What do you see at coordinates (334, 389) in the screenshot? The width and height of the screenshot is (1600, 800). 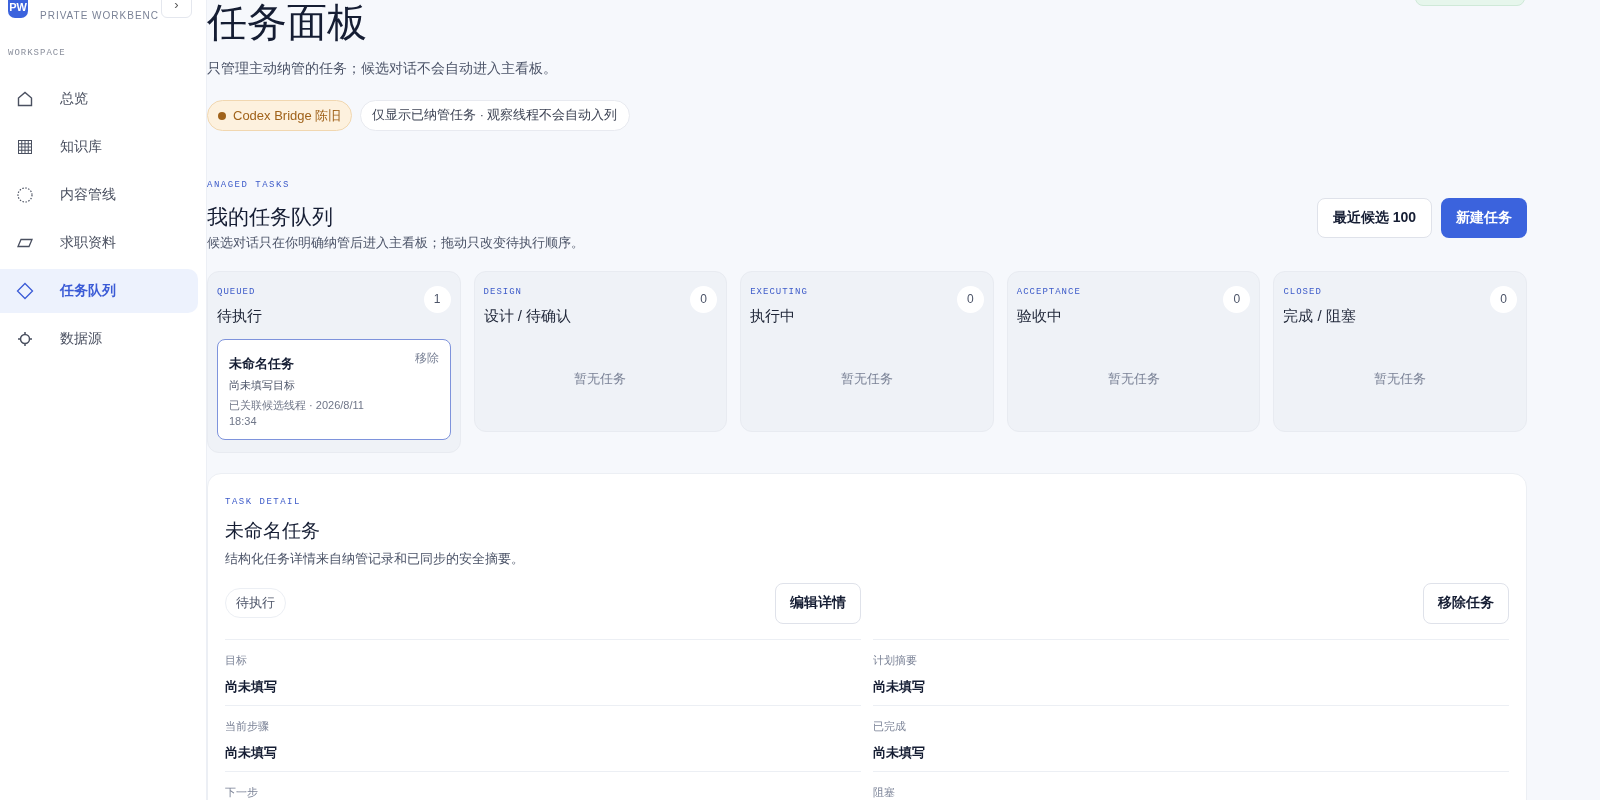 I see `task-card: 未命名任务 移除 尚未填写目标 已关联候选线程 · 2026/8/11 18:34` at bounding box center [334, 389].